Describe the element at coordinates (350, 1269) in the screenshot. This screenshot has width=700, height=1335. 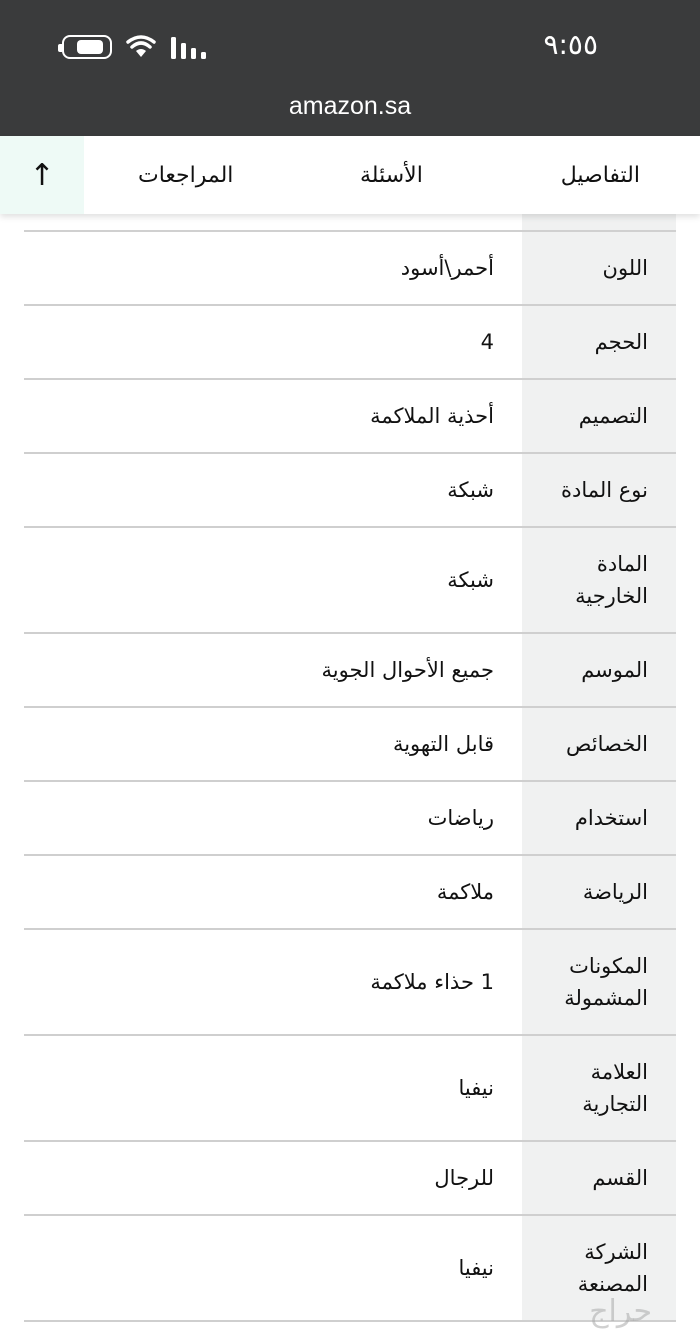
I see `table-row: الشركة المصنعة نيفيا` at that location.